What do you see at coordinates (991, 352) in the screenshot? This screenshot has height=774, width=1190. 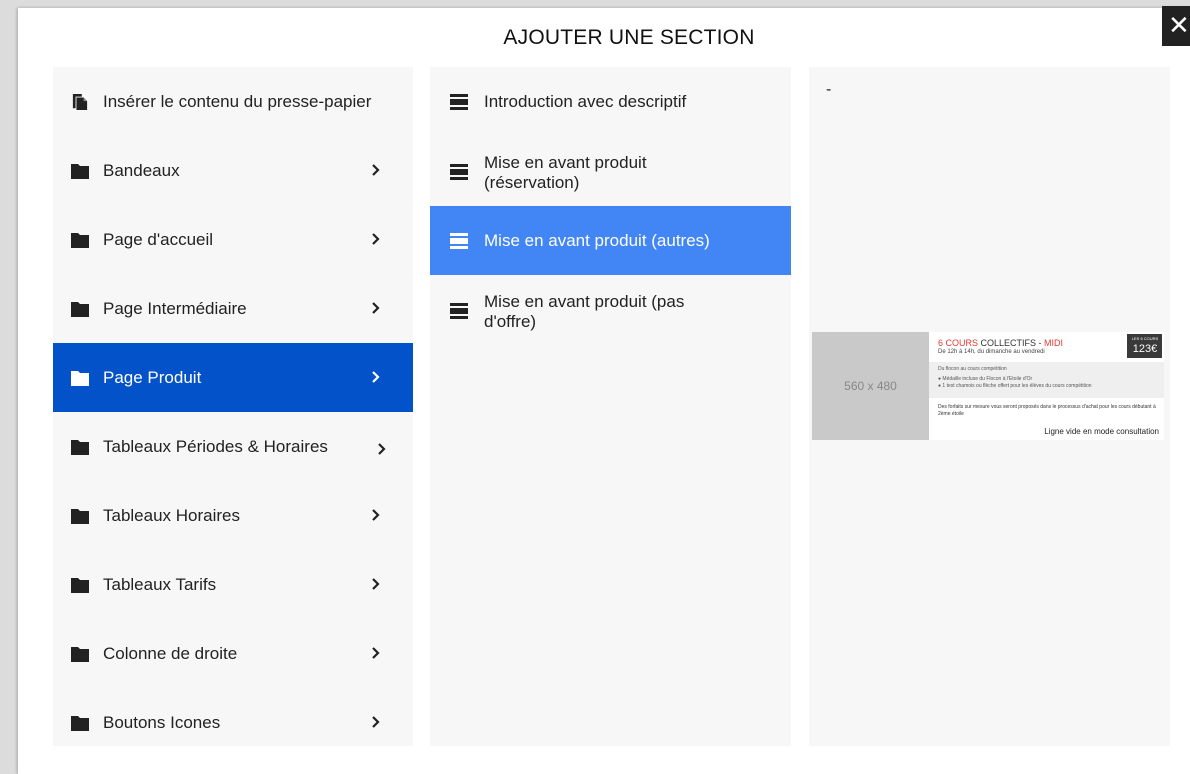 I see `preview-product-subtitle: De 12h à 14h, du dimanche au vendredi` at bounding box center [991, 352].